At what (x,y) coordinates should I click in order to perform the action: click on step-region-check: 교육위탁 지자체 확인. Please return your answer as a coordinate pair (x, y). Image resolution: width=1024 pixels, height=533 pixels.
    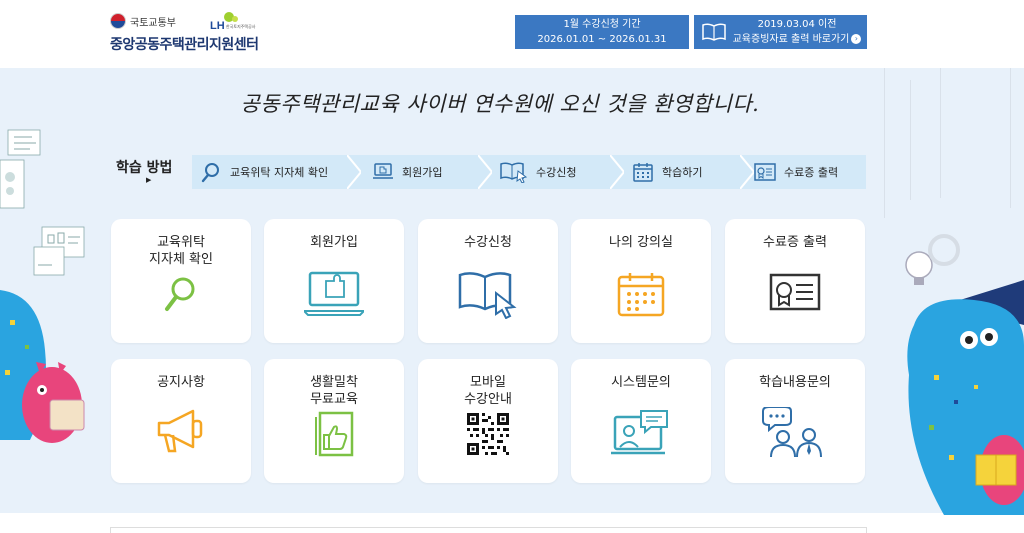
    Looking at the image, I should click on (264, 172).